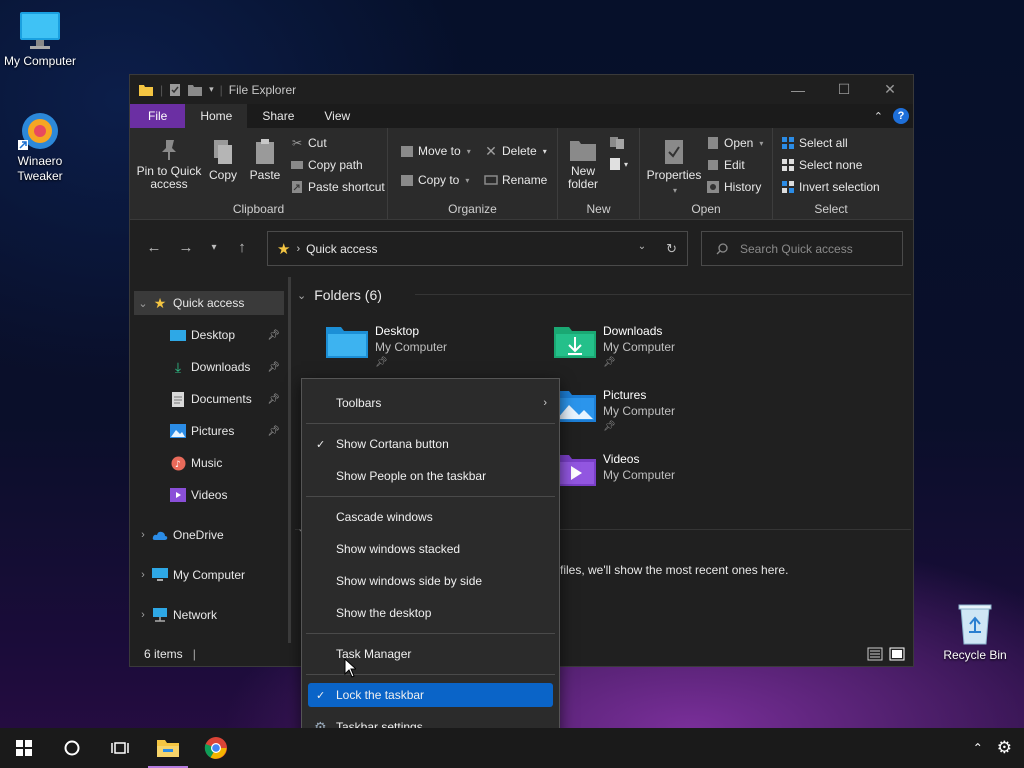  Describe the element at coordinates (337, 116) in the screenshot. I see `tab-view: View` at that location.